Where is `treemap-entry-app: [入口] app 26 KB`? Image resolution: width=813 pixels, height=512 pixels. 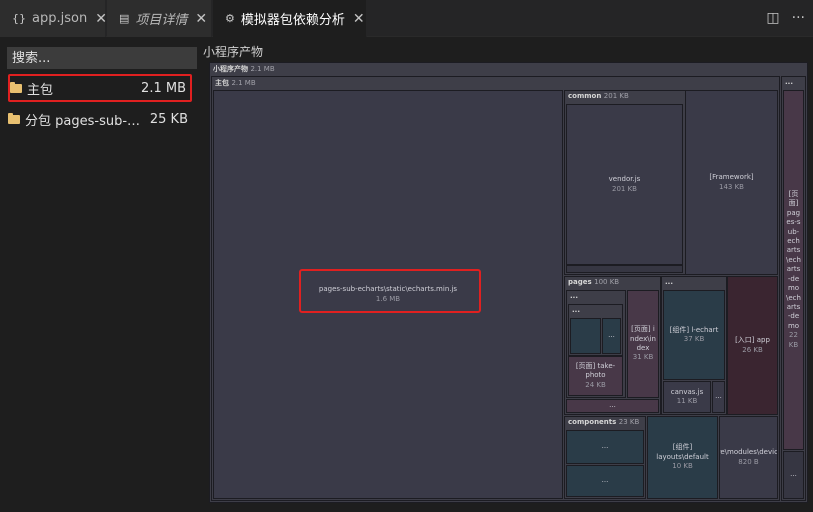 treemap-entry-app: [入口] app 26 KB is located at coordinates (752, 345).